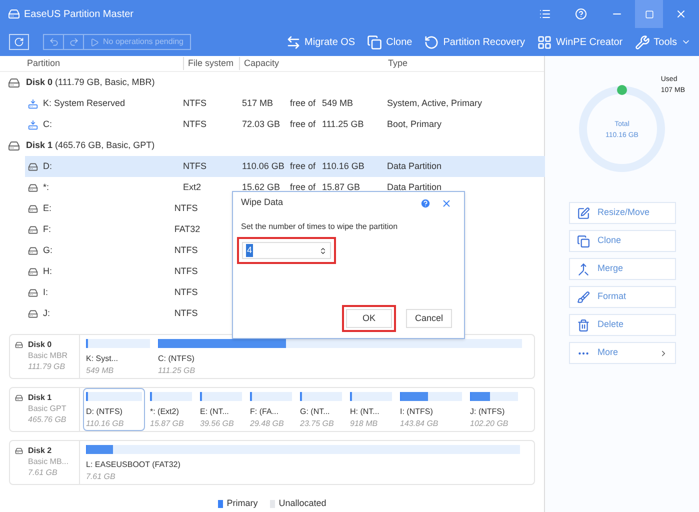  Describe the element at coordinates (267, 424) in the screenshot. I see `partition-size: 29.48 GB` at that location.